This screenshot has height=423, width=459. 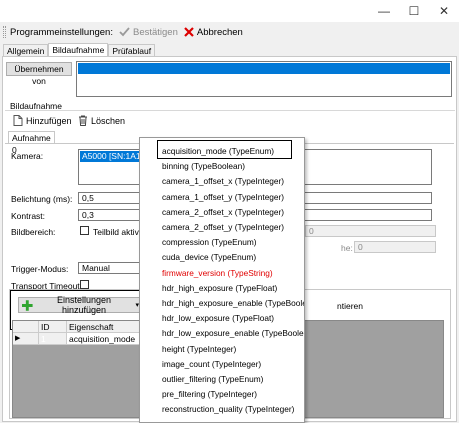 I want to click on source-list-selected-row, so click(x=264, y=68).